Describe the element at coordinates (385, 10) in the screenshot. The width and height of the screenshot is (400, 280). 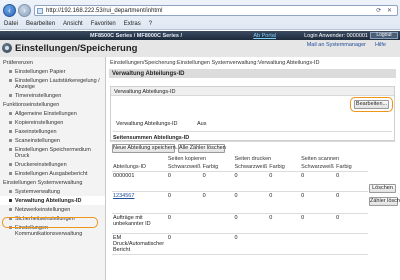
I see `refresh-icon: ⟳ ✕` at that location.